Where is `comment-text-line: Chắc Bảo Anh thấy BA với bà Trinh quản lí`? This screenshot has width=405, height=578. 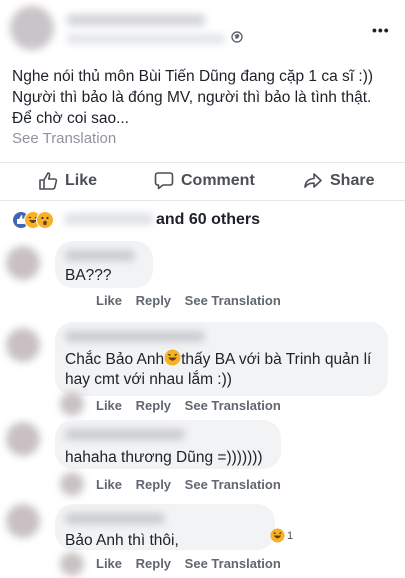
comment-text-line: Chắc Bảo Anh thấy BA với bà Trinh quản lí is located at coordinates (218, 359).